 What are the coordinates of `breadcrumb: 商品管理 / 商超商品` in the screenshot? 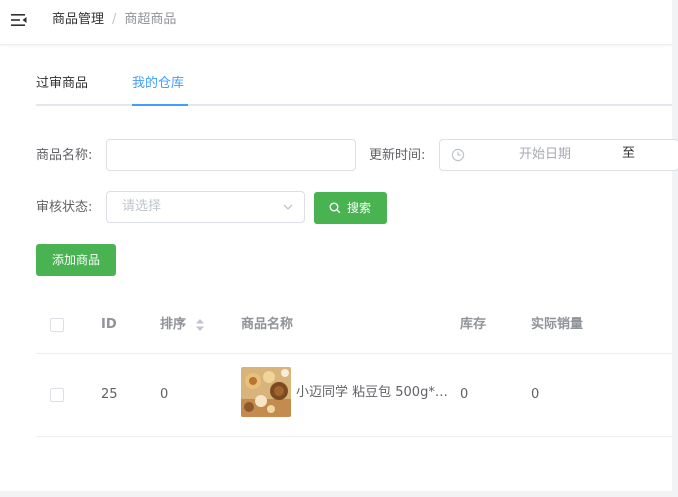 It's located at (114, 20).